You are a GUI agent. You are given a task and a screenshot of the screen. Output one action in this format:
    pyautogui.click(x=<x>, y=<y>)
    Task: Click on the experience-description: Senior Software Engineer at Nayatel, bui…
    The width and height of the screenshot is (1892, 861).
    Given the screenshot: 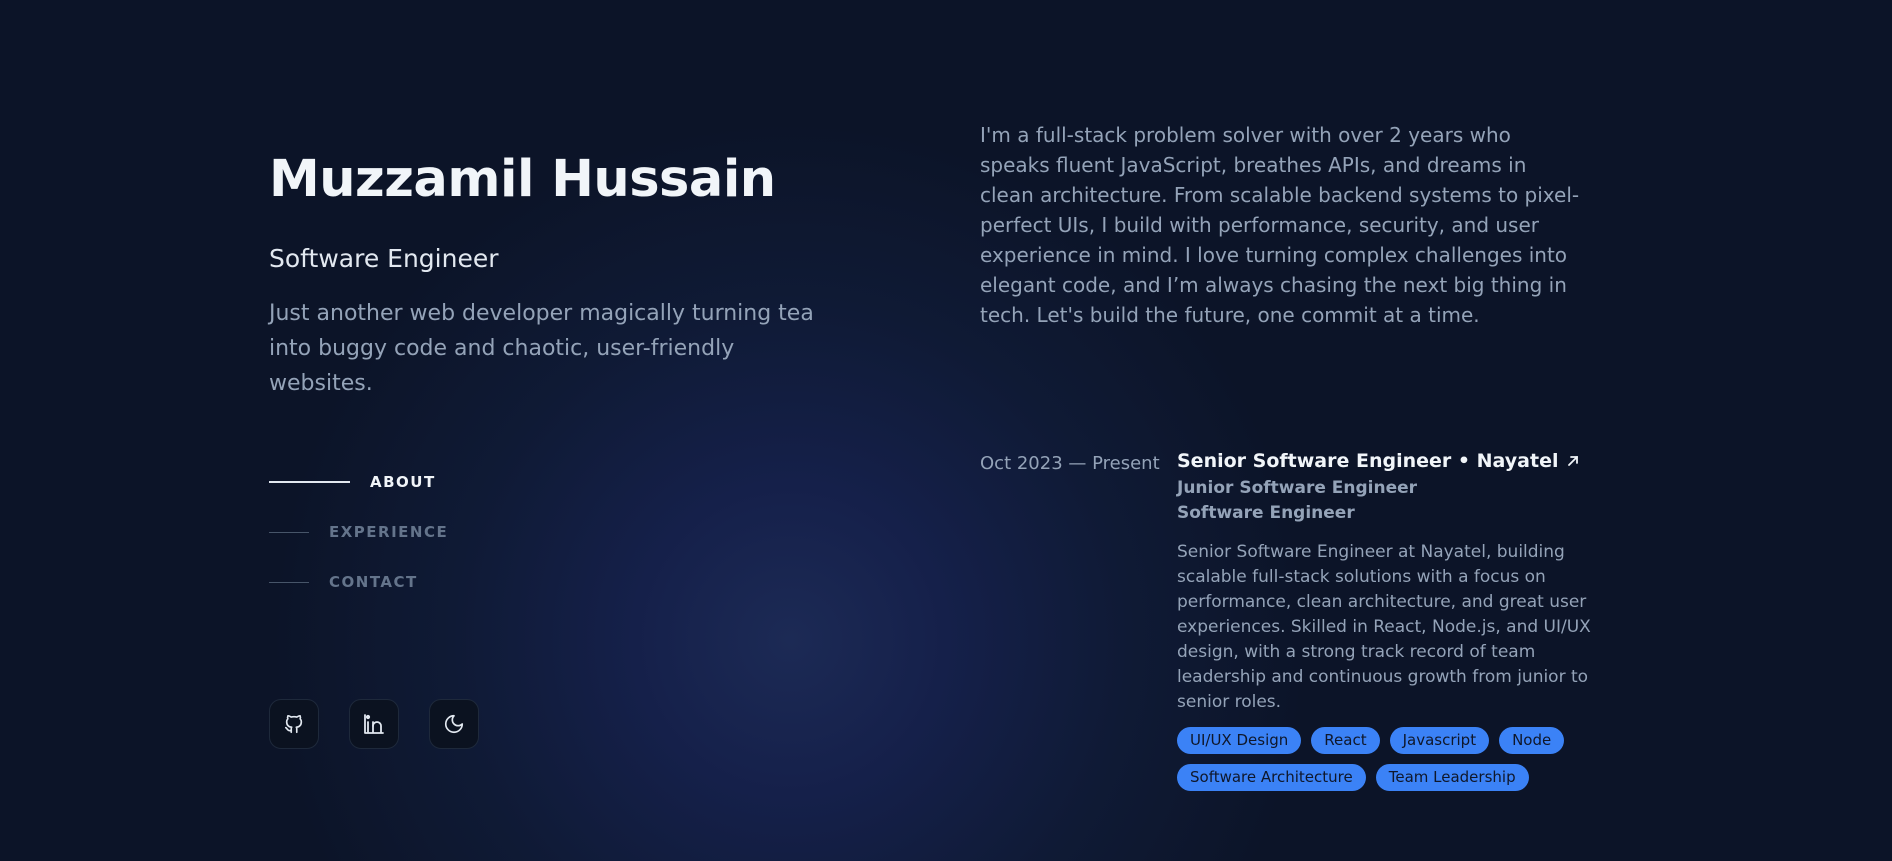 What is the action you would take?
    pyautogui.click(x=1384, y=627)
    